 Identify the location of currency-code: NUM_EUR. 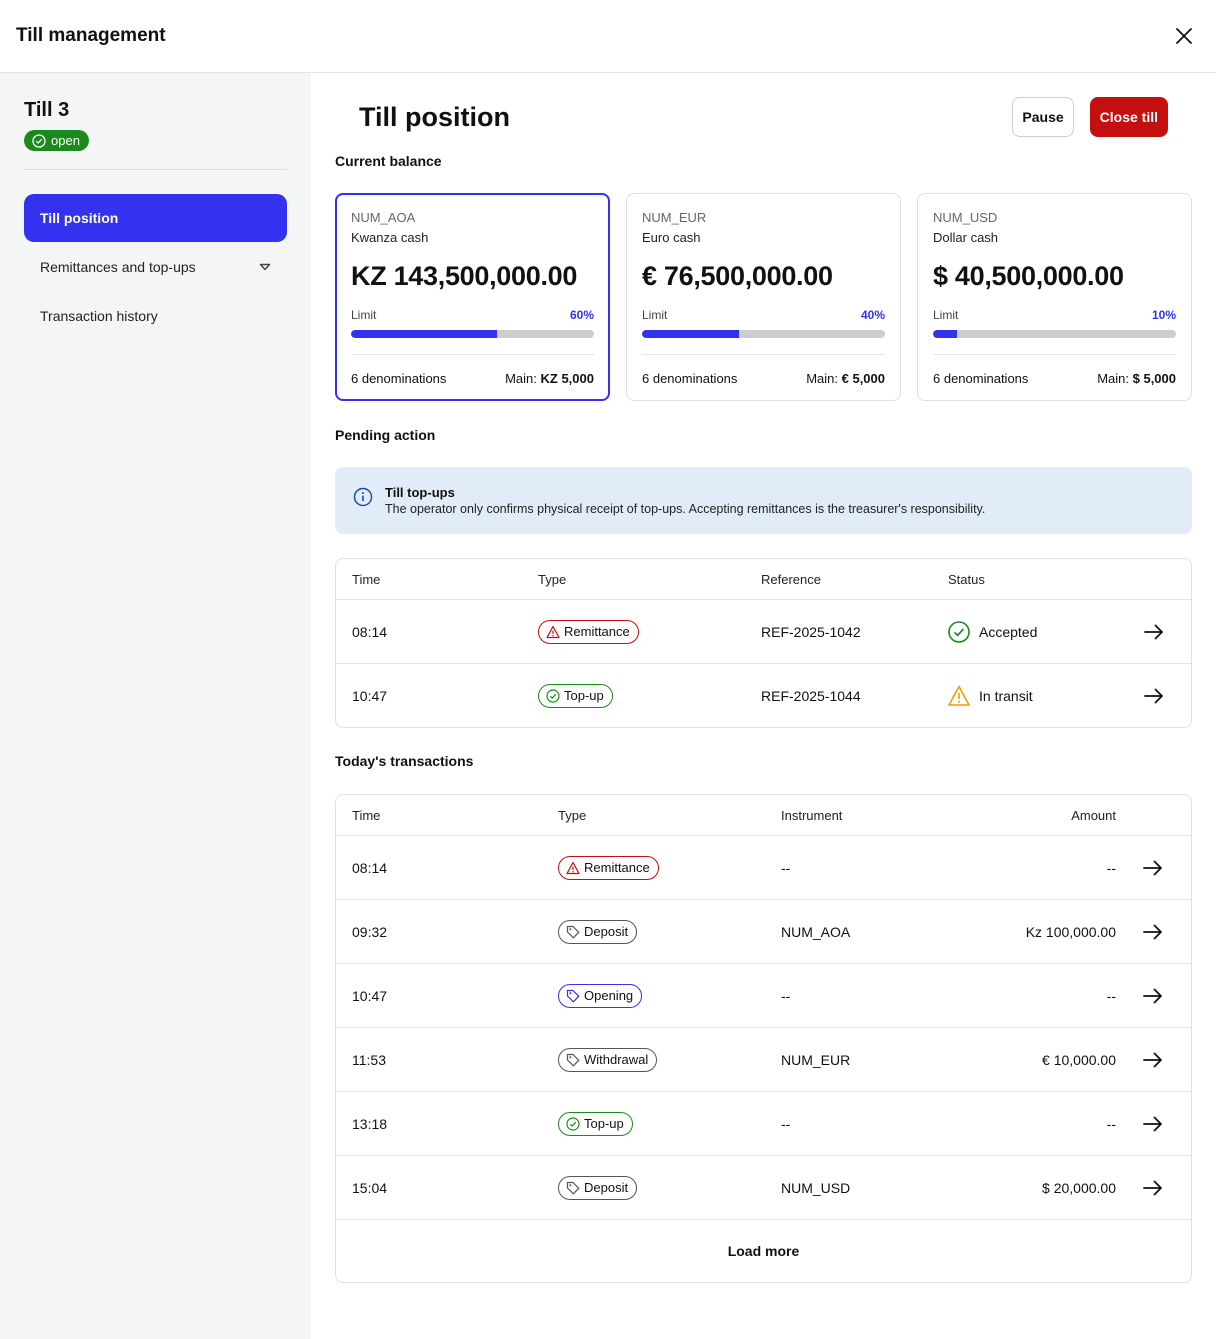
(674, 217).